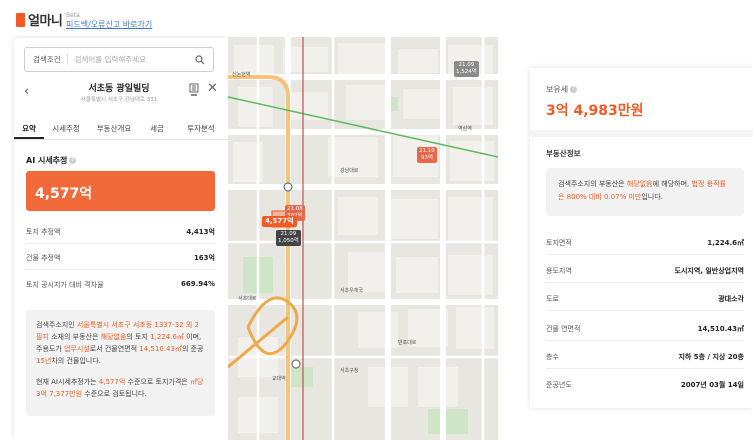 The width and height of the screenshot is (753, 440). Describe the element at coordinates (352, 291) in the screenshot. I see `map-label: 서초우체국` at that location.